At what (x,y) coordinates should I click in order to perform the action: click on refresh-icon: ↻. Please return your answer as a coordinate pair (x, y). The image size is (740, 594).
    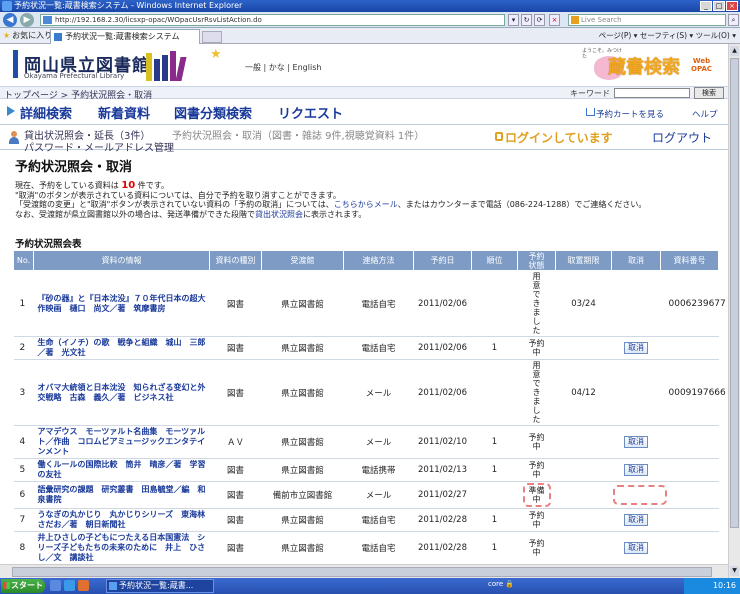
    Looking at the image, I should click on (526, 20).